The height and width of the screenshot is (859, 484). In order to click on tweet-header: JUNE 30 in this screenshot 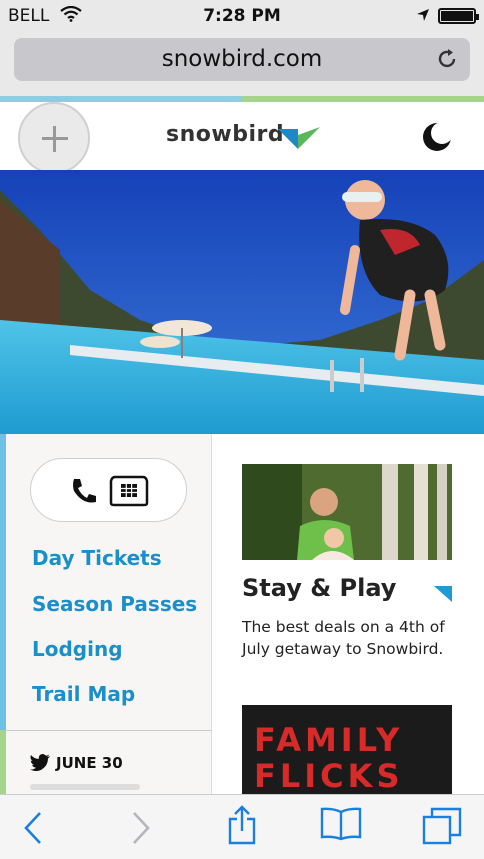, I will do `click(76, 764)`.